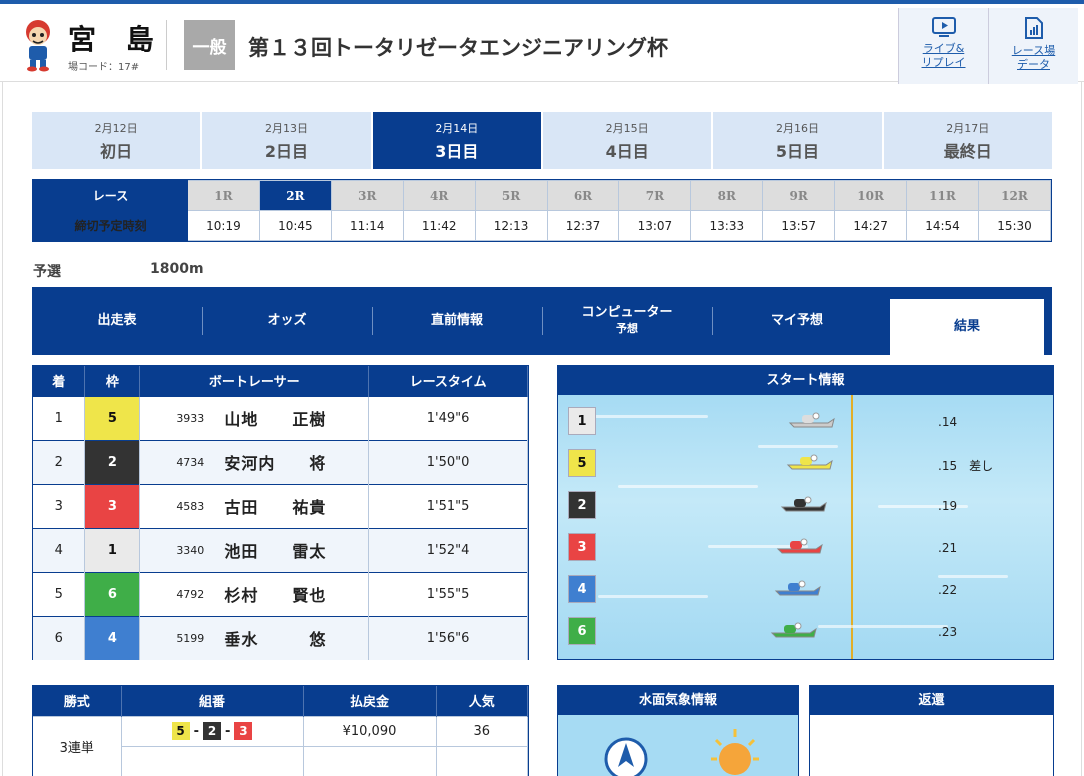  I want to click on tab-1: 出走表, so click(117, 321).